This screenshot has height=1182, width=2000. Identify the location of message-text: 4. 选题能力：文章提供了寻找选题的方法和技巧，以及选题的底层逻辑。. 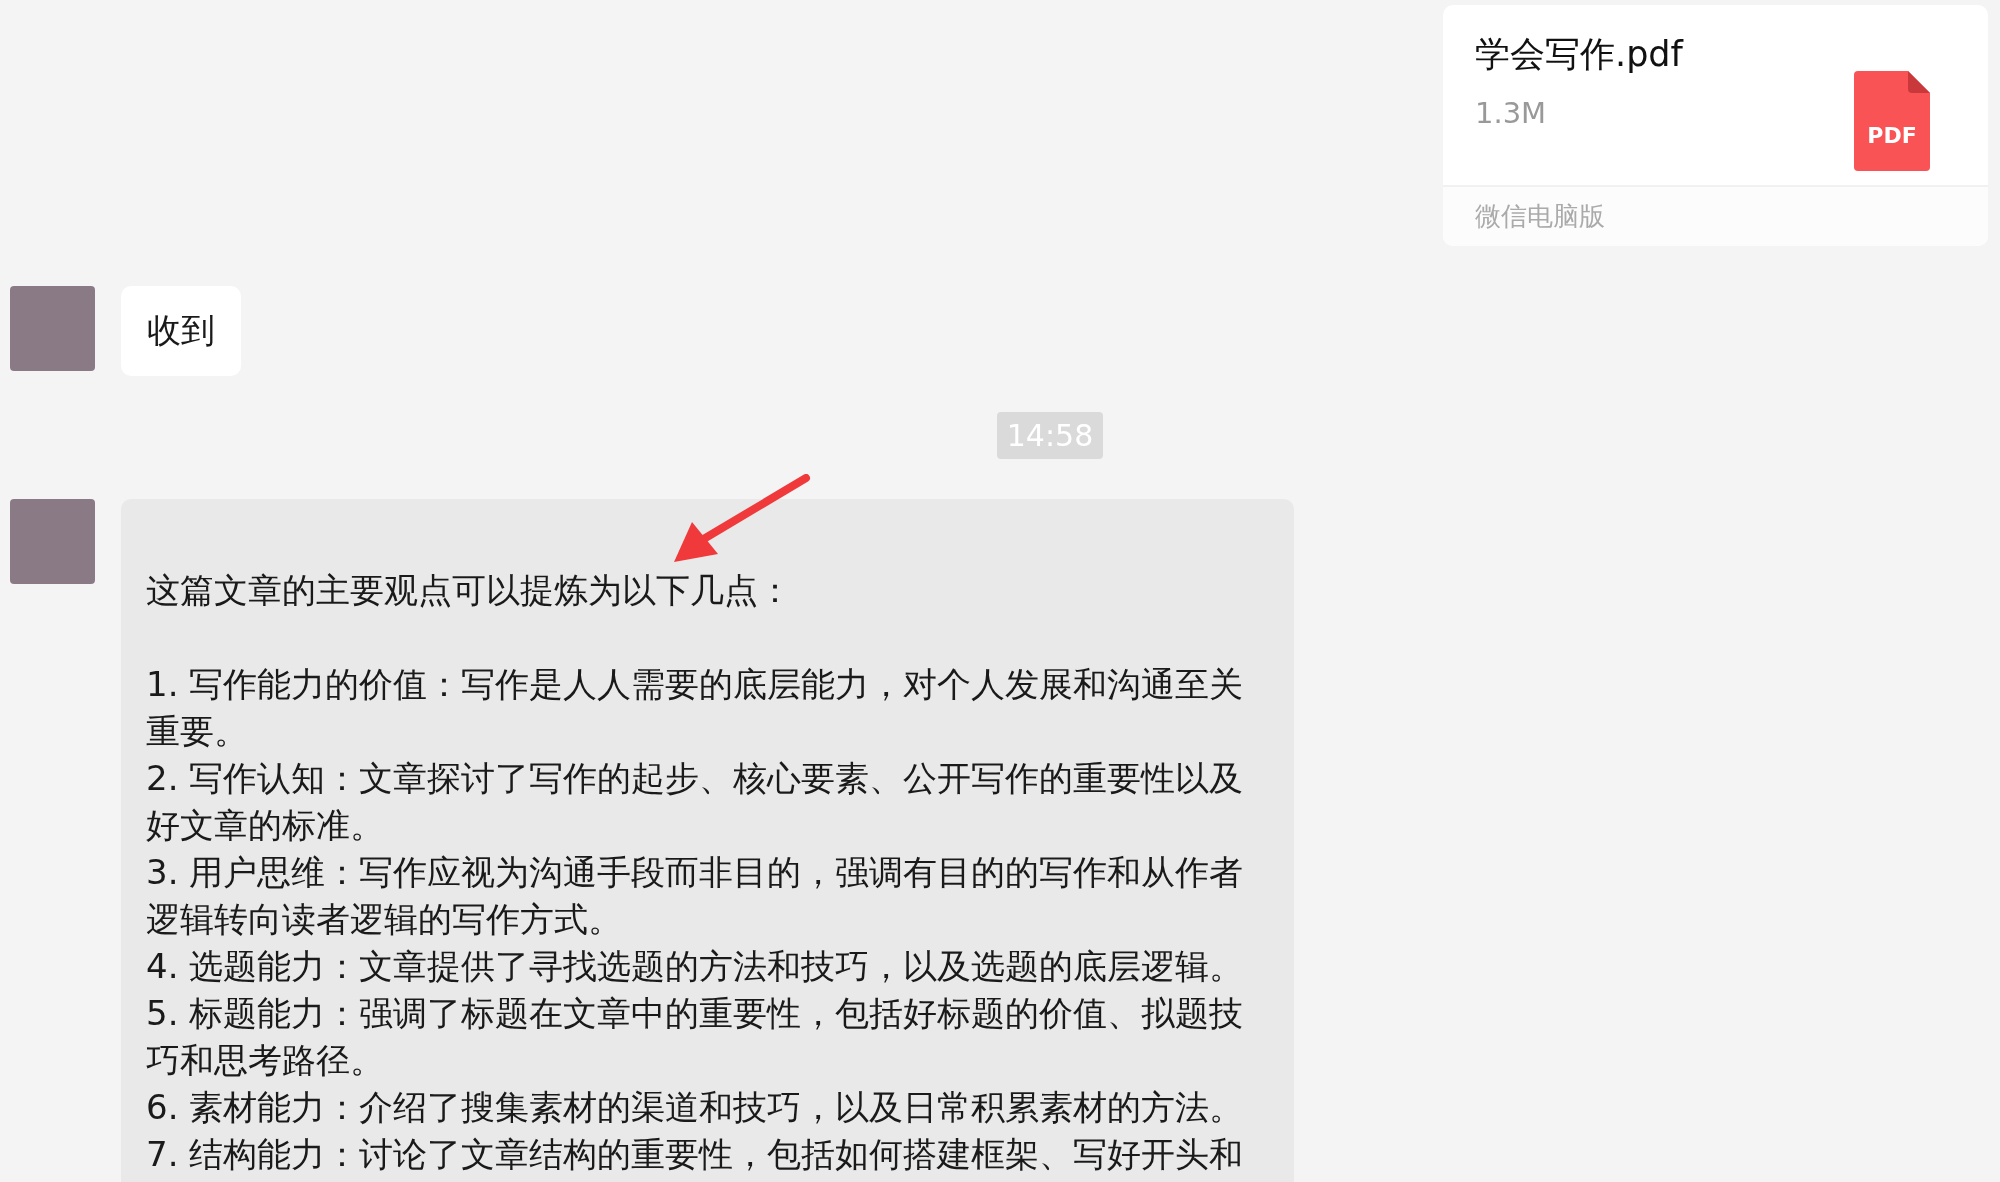
(695, 966).